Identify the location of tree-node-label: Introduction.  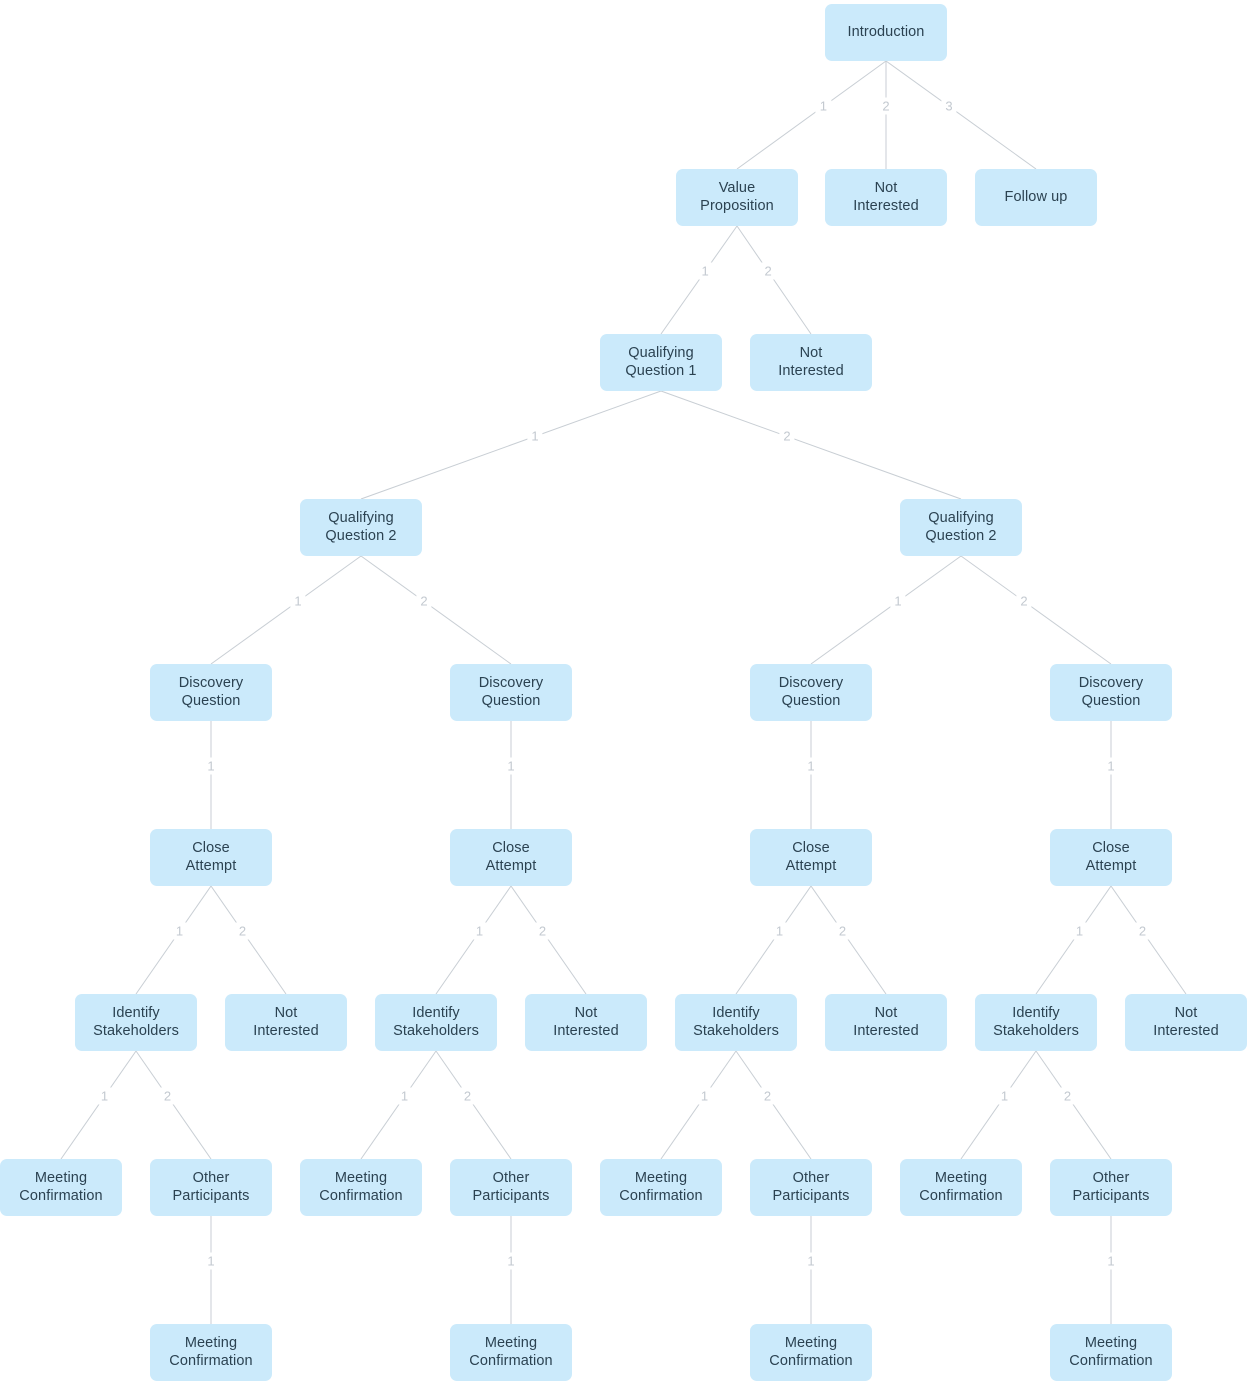
(886, 31).